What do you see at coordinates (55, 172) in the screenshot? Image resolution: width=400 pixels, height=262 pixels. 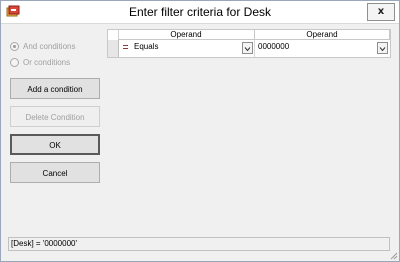 I see `cancel-button: Cancel` at bounding box center [55, 172].